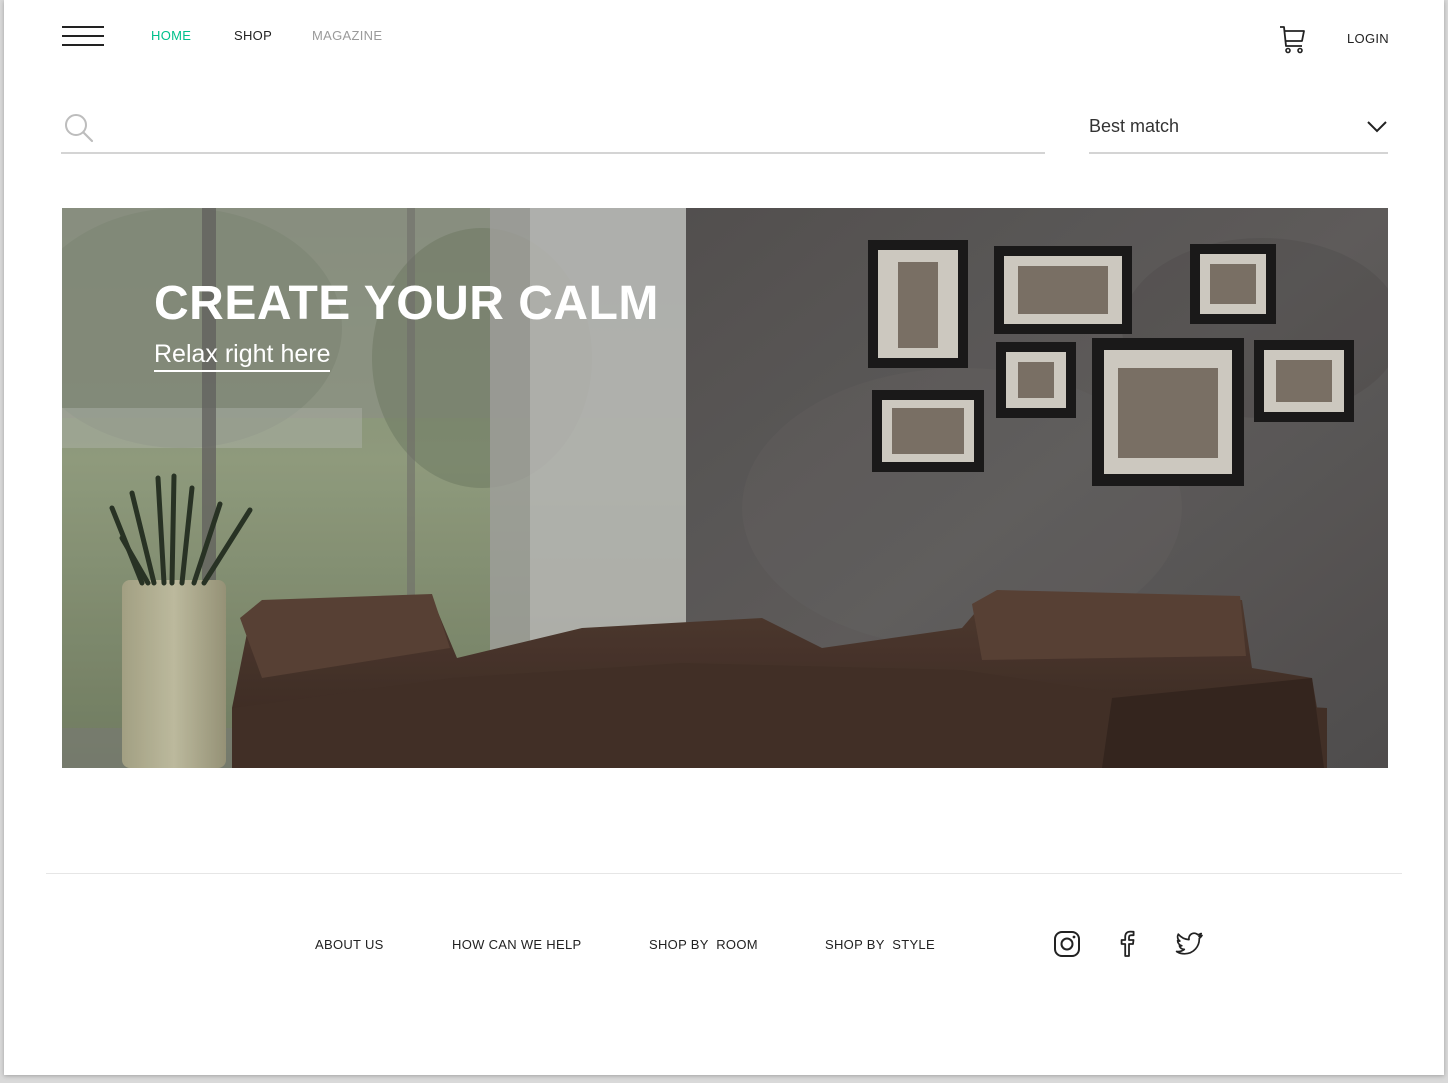 The width and height of the screenshot is (1448, 1083). Describe the element at coordinates (242, 356) in the screenshot. I see `hero-subtitle-link: Relax right here` at that location.